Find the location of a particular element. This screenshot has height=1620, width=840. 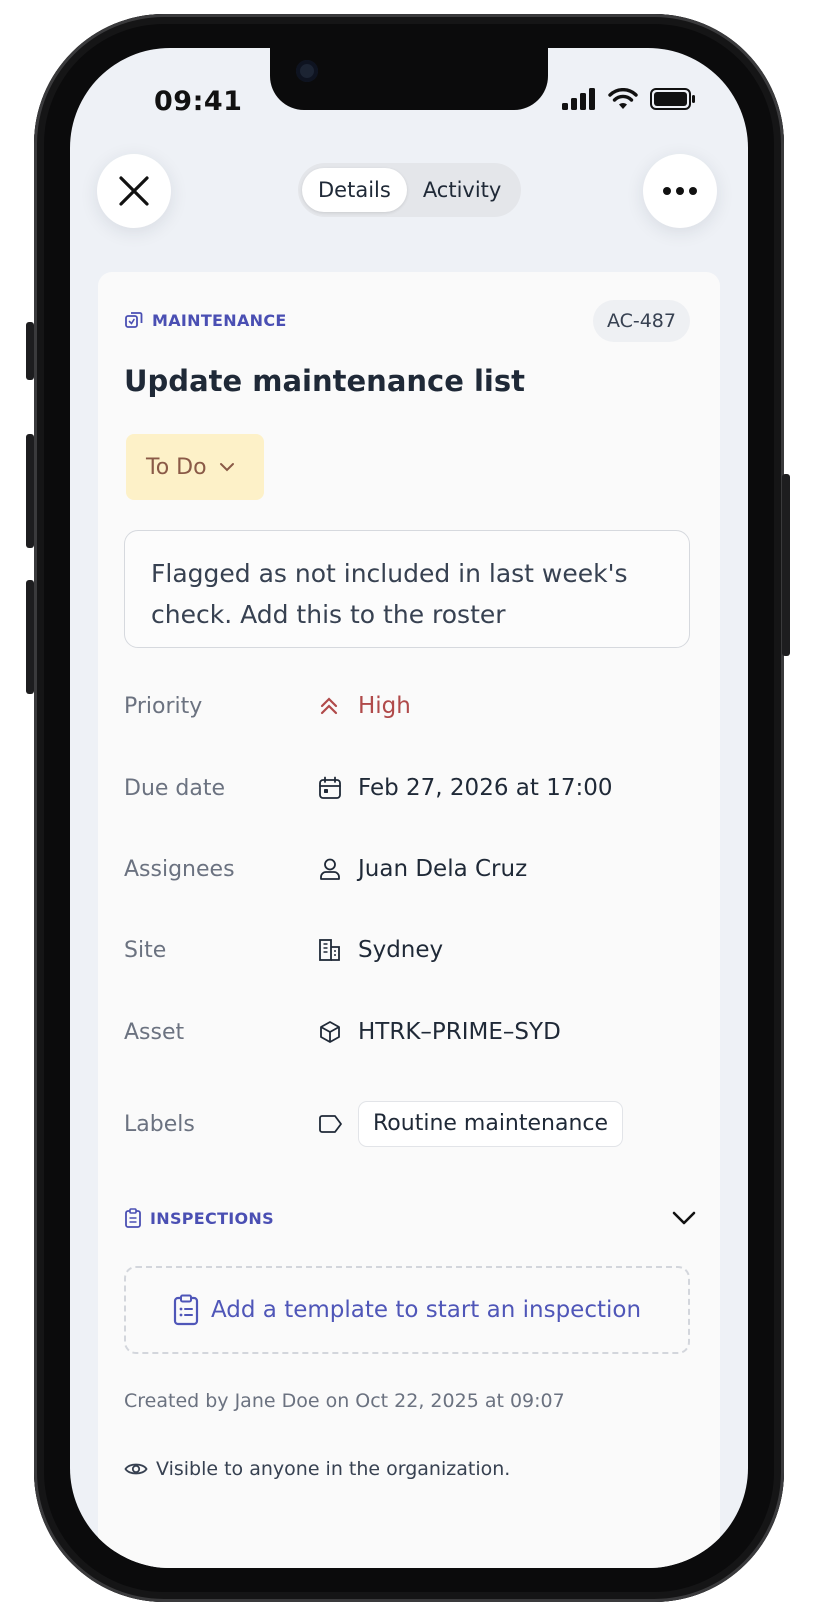

calendar-icon is located at coordinates (330, 787).